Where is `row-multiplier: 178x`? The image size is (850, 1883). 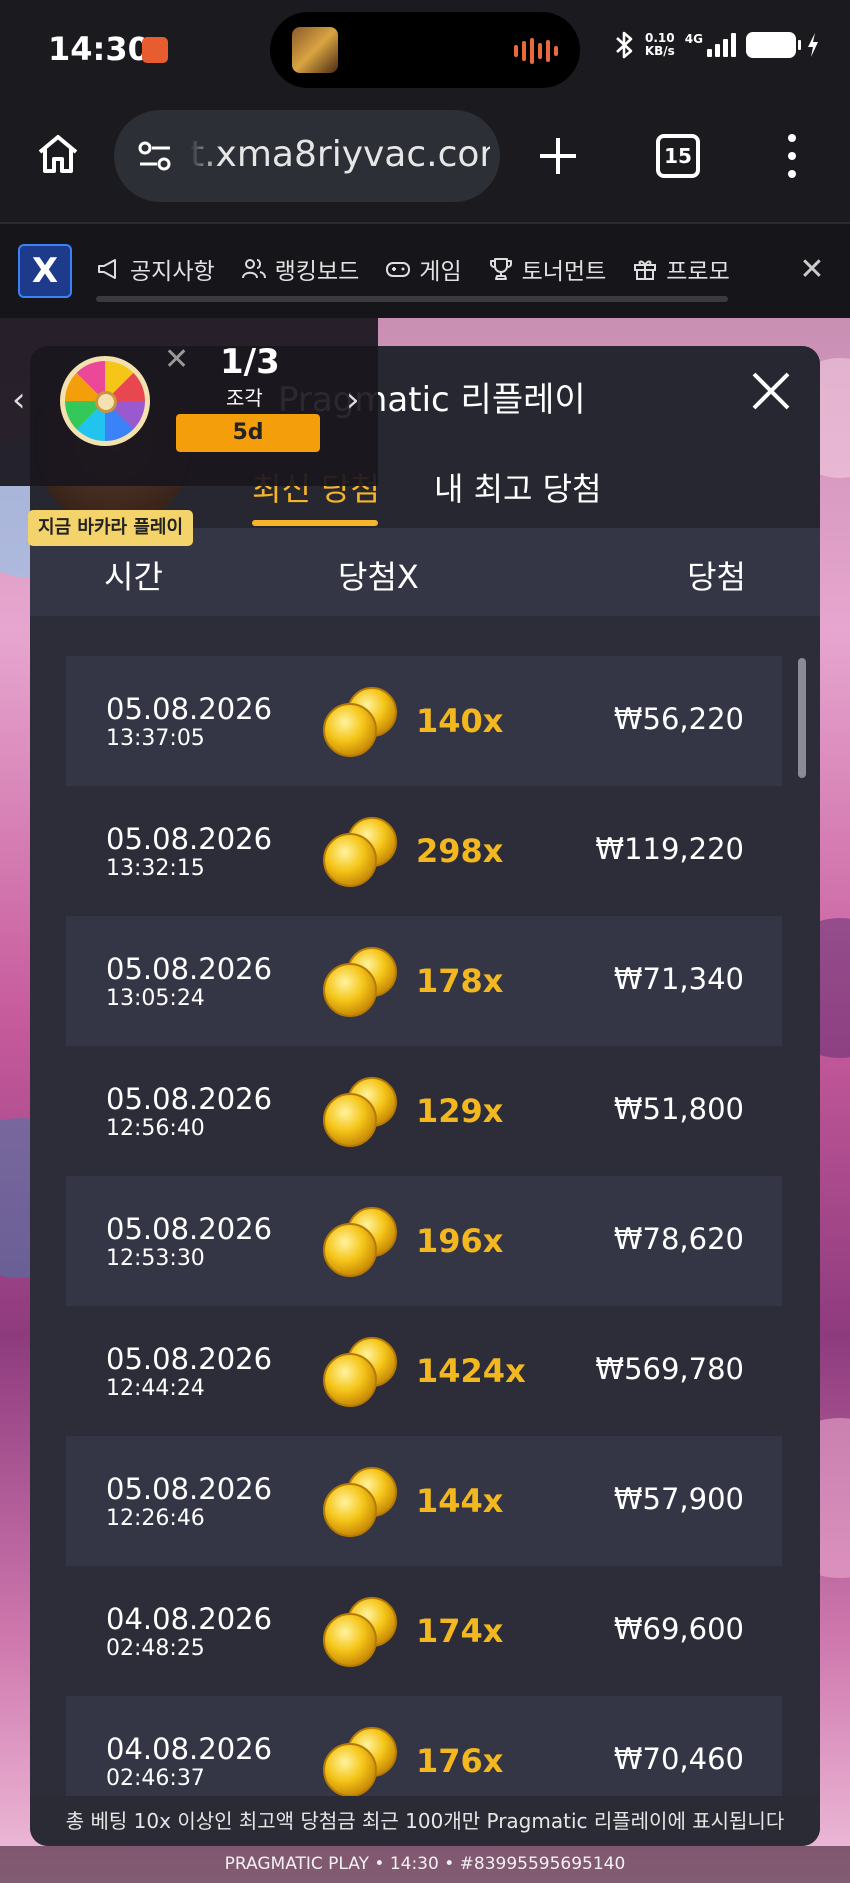 row-multiplier: 178x is located at coordinates (460, 981).